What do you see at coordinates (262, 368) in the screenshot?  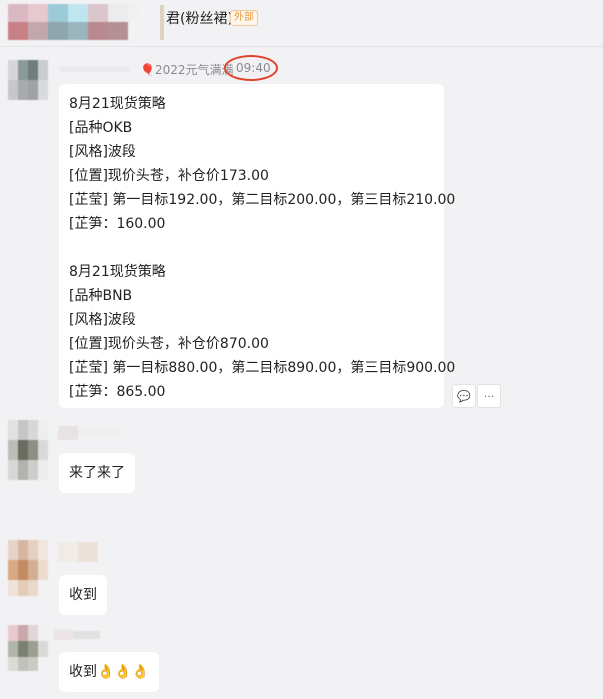 I see `message-line: [芷莹] 第一目标880.00，第二目标890.00，第三目标900.00` at bounding box center [262, 368].